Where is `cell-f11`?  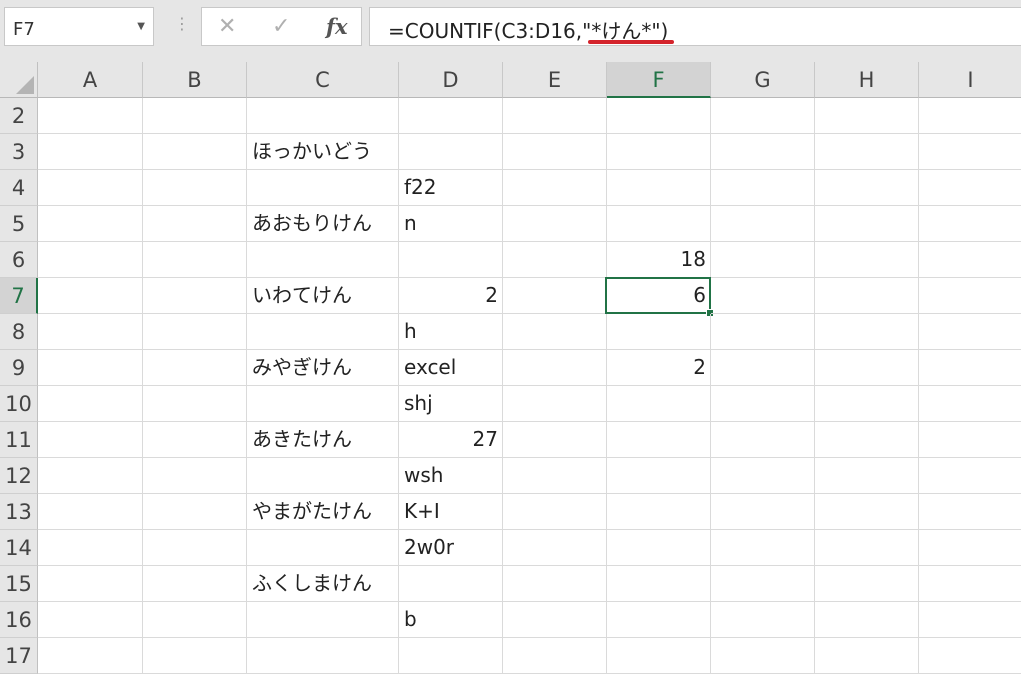 cell-f11 is located at coordinates (659, 440).